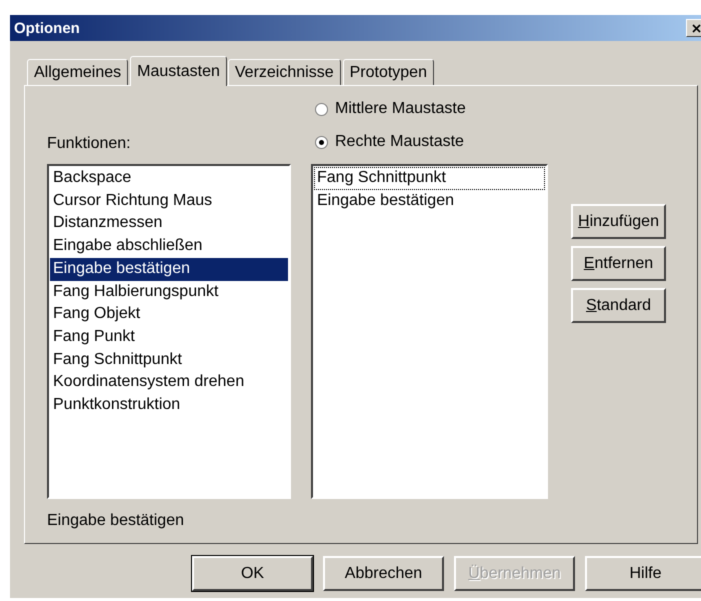  I want to click on tab: Maustasten, so click(178, 71).